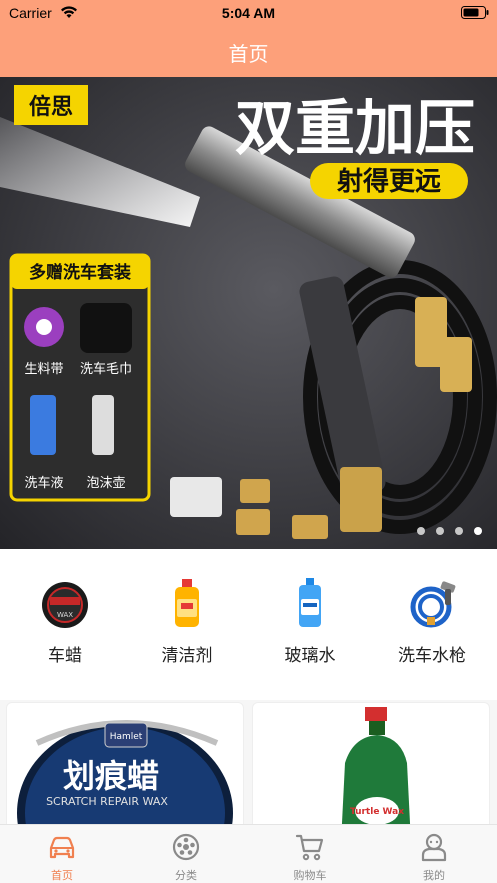  I want to click on tab-home: 首页, so click(62, 854).